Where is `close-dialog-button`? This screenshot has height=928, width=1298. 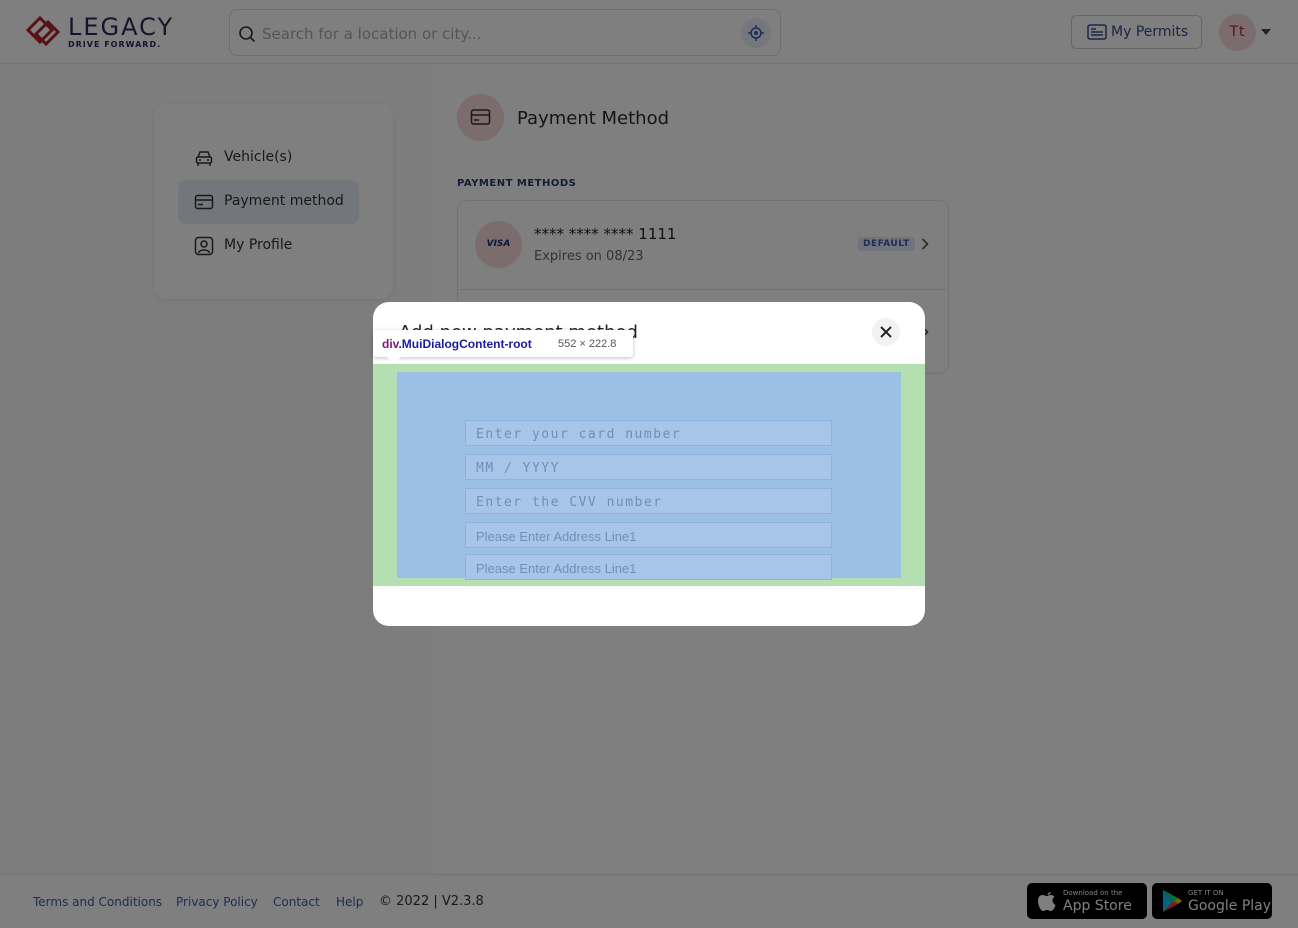 close-dialog-button is located at coordinates (886, 332).